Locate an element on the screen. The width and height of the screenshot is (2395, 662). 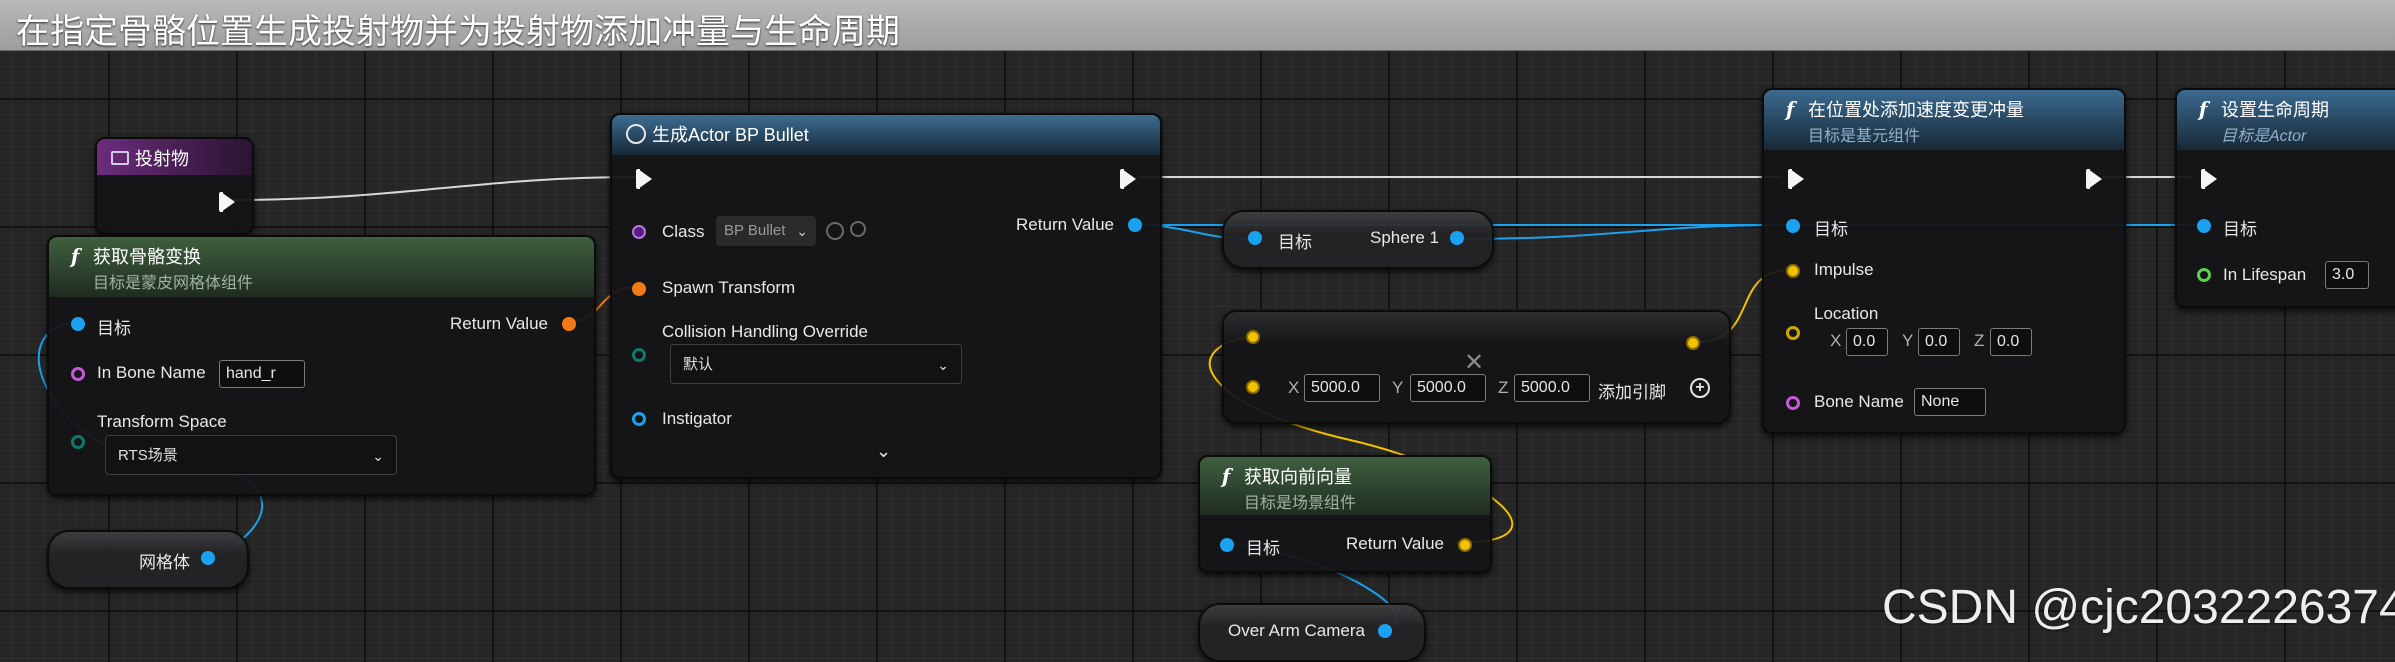
impulse-label: Impulse is located at coordinates (1844, 269).